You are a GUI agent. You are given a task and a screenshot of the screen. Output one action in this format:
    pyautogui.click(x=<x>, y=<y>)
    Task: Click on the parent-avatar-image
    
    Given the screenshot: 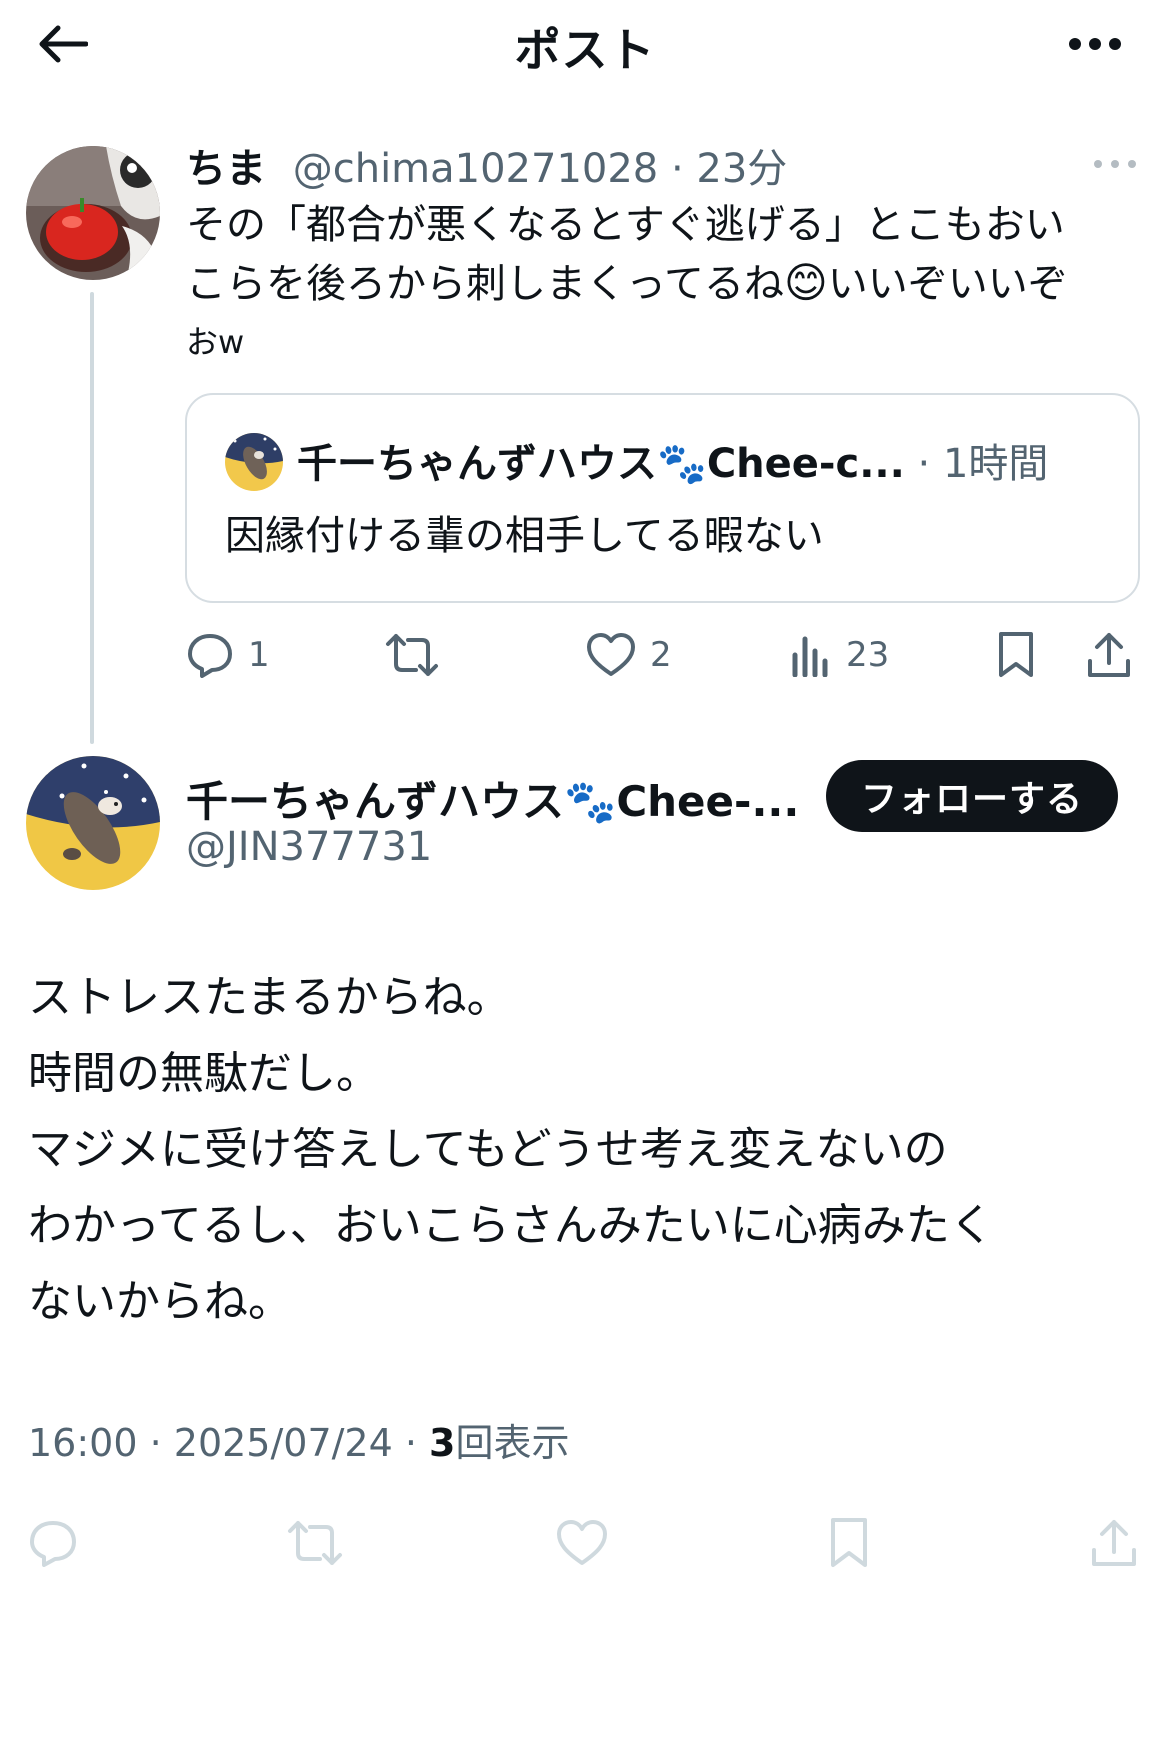 What is the action you would take?
    pyautogui.click(x=93, y=213)
    